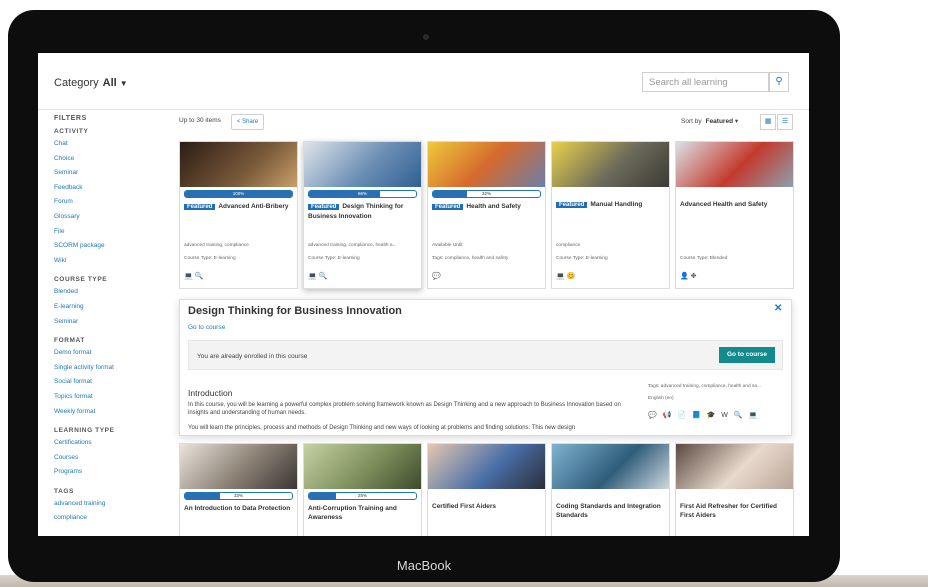 Image resolution: width=928 pixels, height=587 pixels. I want to click on filter-group-heading: TAGS, so click(64, 491).